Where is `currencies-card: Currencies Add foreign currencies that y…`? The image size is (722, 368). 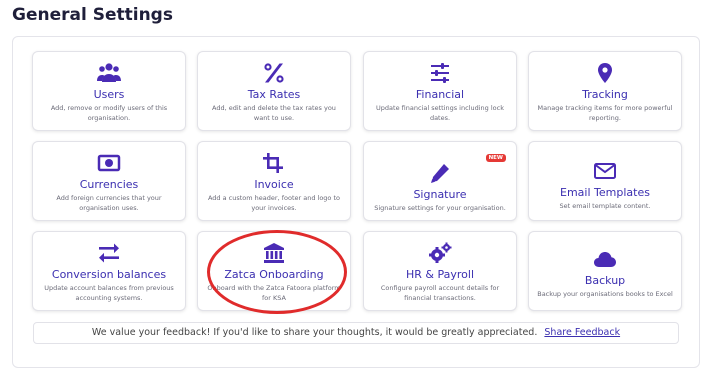
currencies-card: Currencies Add foreign currencies that y… is located at coordinates (109, 181).